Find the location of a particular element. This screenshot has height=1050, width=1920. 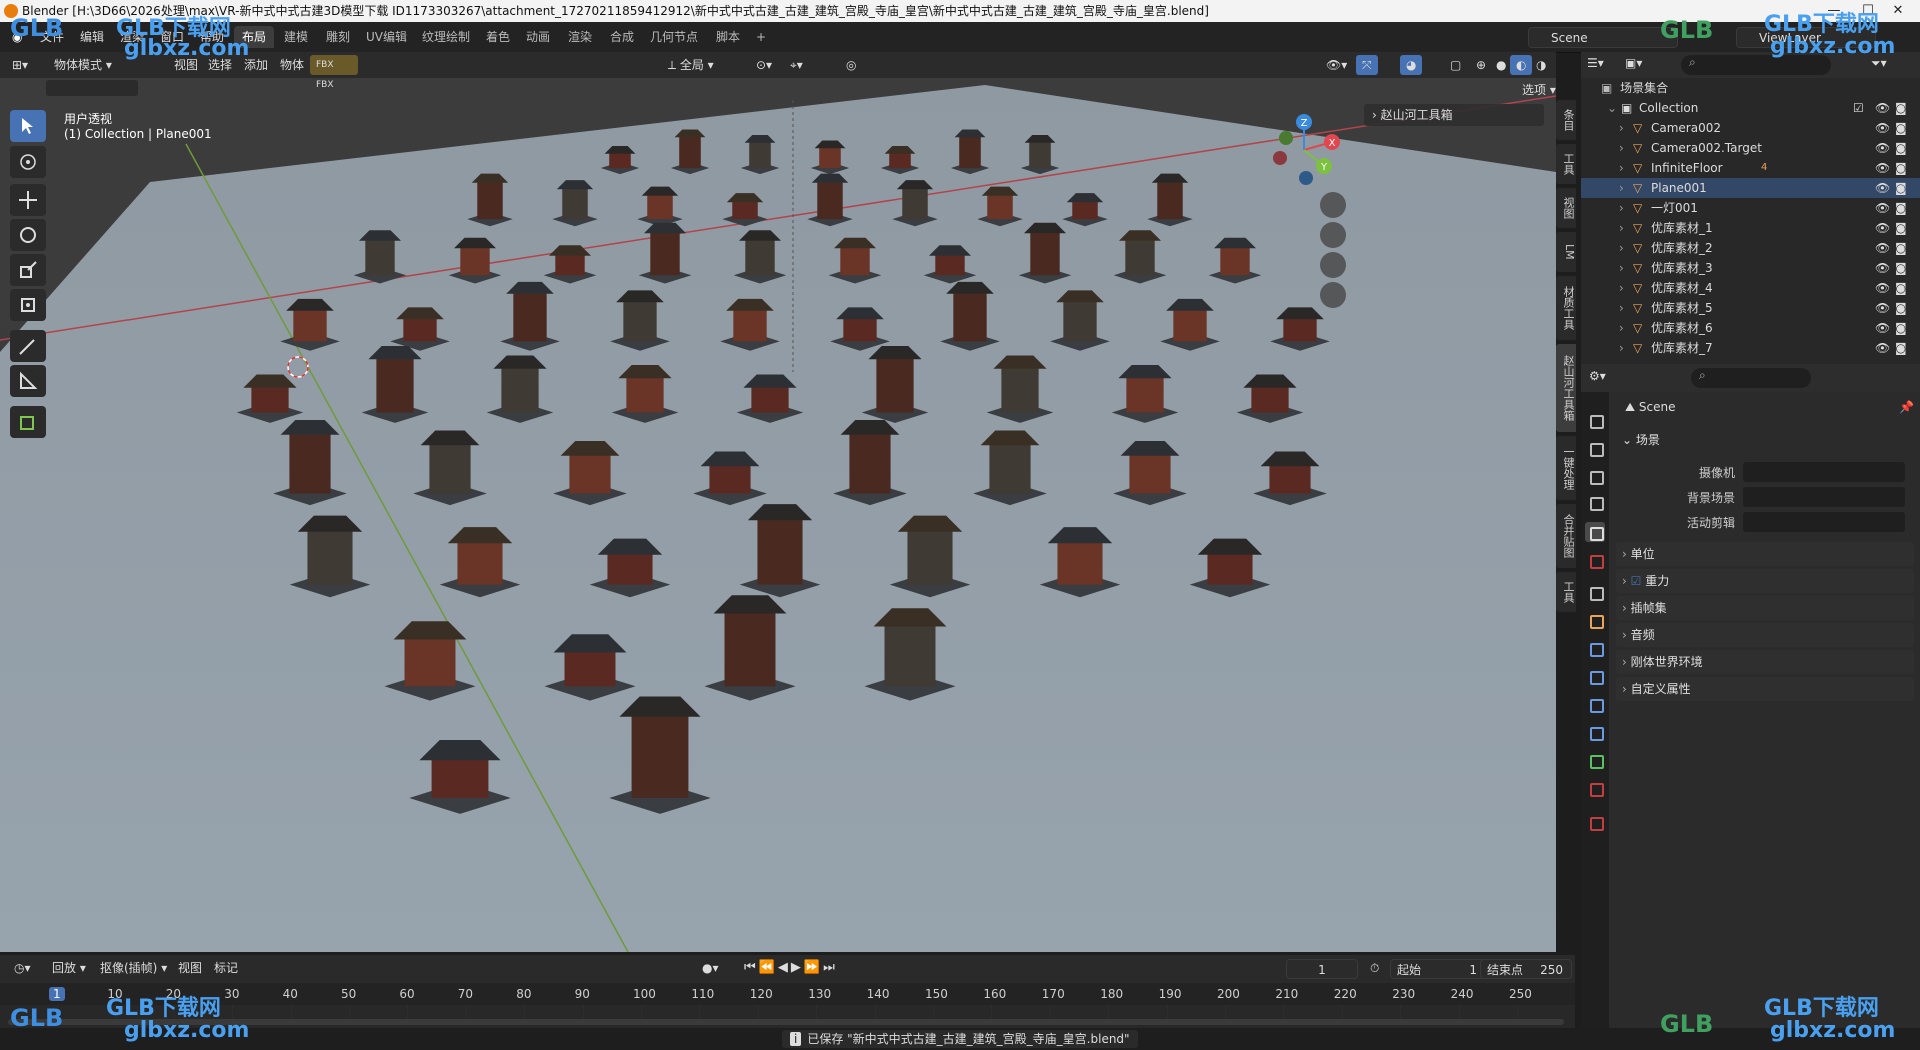

pivot-point-icon: ⊙▾ is located at coordinates (764, 65).